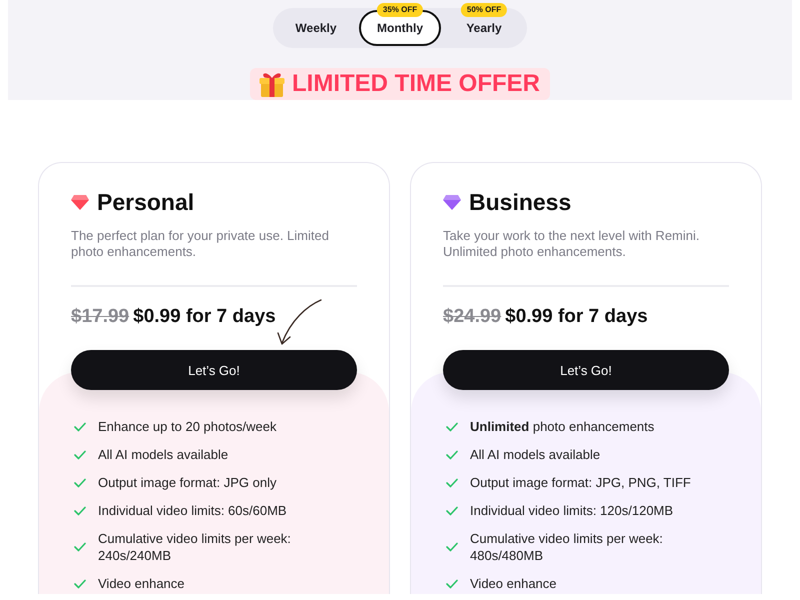 The height and width of the screenshot is (600, 800). I want to click on feature-text: Cumulative video limits per week: 480s/480MB, so click(567, 547).